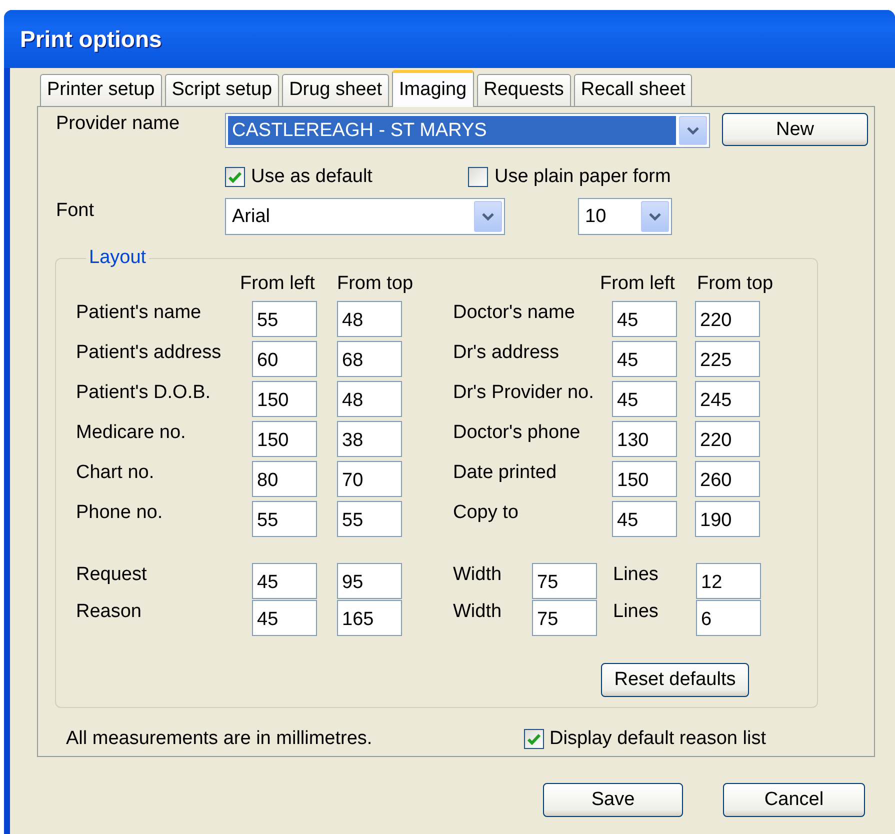  Describe the element at coordinates (120, 512) in the screenshot. I see `field-label: Phone no.` at that location.